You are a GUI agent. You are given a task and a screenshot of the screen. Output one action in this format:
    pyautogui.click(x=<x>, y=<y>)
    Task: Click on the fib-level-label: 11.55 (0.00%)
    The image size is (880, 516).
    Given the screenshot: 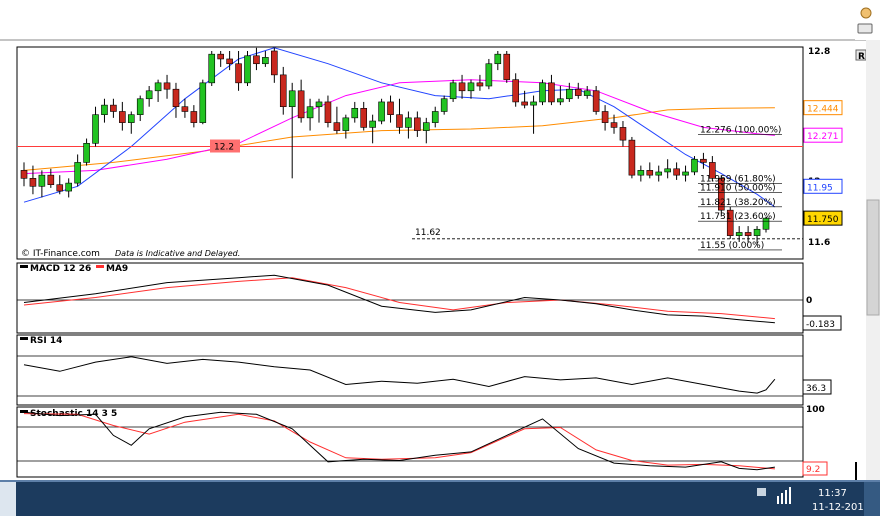 What is the action you would take?
    pyautogui.click(x=732, y=246)
    